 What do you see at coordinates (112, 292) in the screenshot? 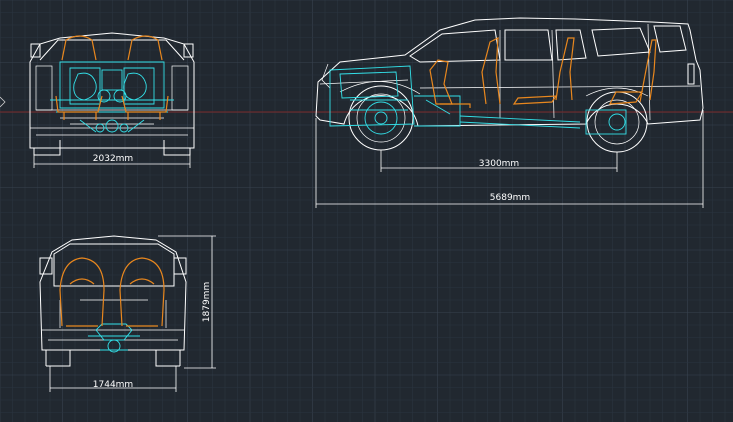
I see `rear-seats` at bounding box center [112, 292].